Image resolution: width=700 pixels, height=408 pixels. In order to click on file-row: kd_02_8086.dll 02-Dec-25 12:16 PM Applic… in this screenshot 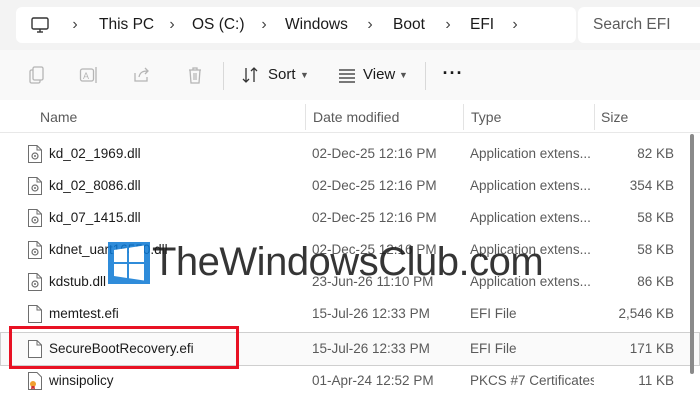, I will do `click(350, 186)`.